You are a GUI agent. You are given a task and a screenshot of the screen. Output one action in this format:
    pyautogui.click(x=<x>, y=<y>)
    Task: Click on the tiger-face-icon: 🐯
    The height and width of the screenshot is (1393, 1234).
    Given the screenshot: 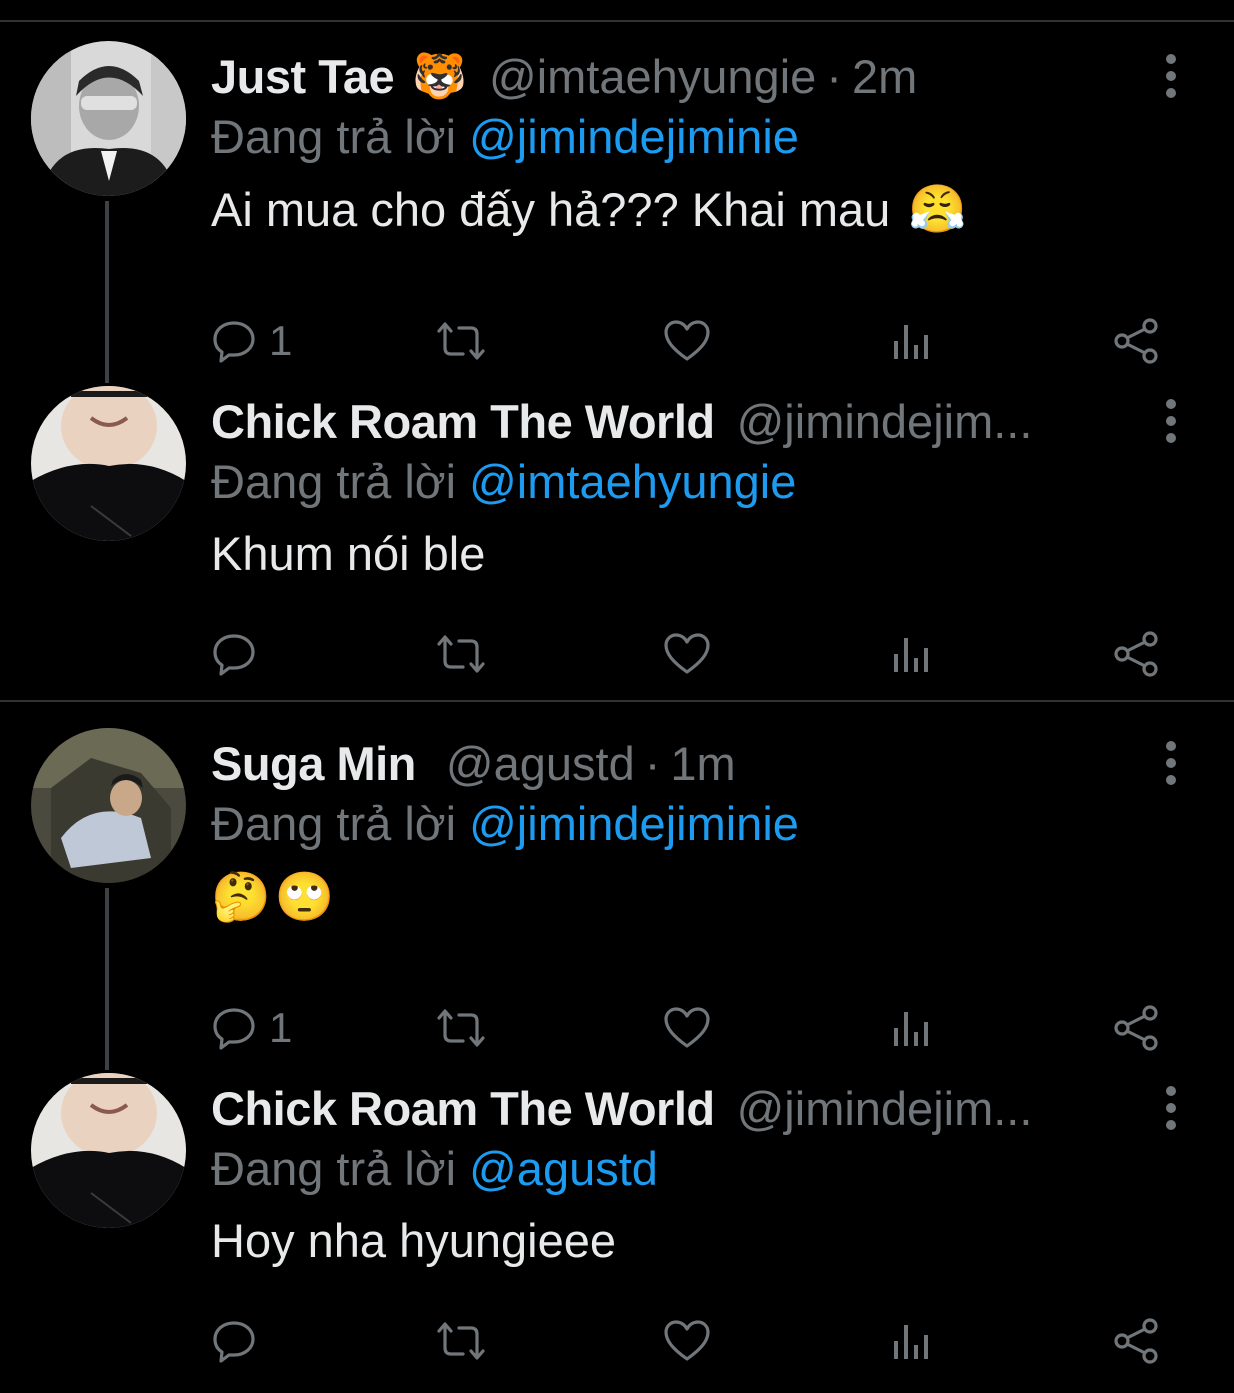 What is the action you would take?
    pyautogui.click(x=439, y=76)
    